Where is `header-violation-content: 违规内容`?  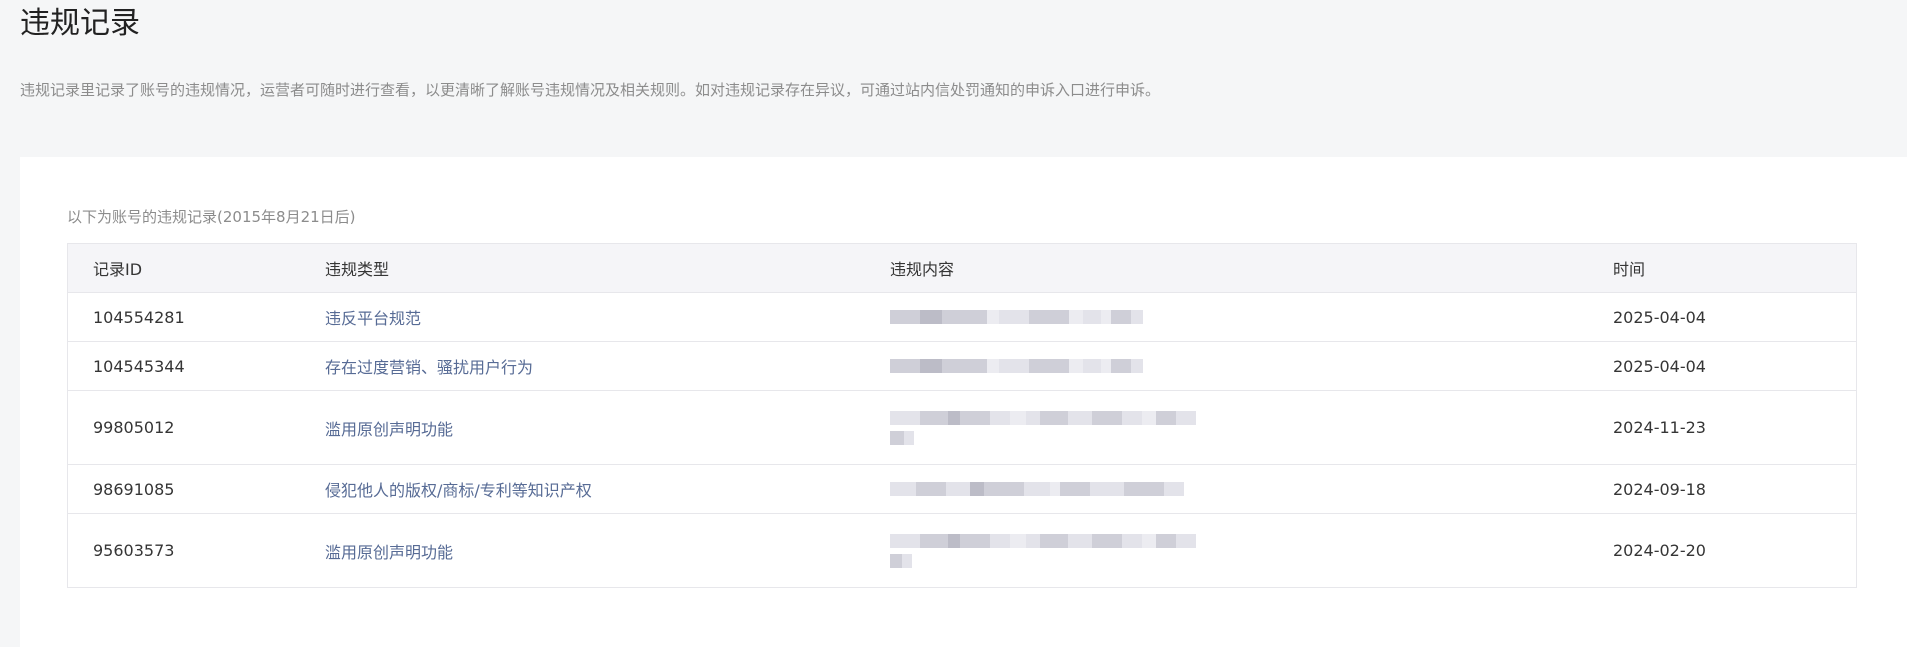
header-violation-content: 违规内容 is located at coordinates (922, 269).